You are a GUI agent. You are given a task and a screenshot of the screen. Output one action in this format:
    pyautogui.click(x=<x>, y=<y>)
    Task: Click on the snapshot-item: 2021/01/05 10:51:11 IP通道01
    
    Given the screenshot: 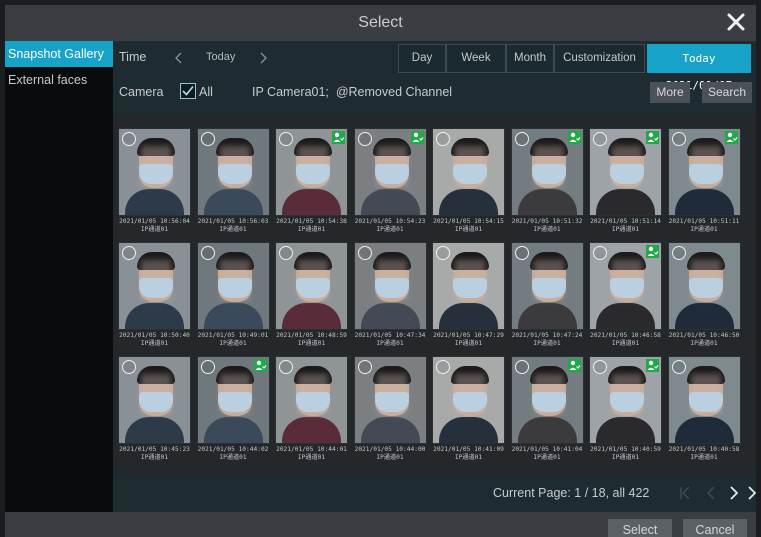 What is the action you would take?
    pyautogui.click(x=704, y=181)
    